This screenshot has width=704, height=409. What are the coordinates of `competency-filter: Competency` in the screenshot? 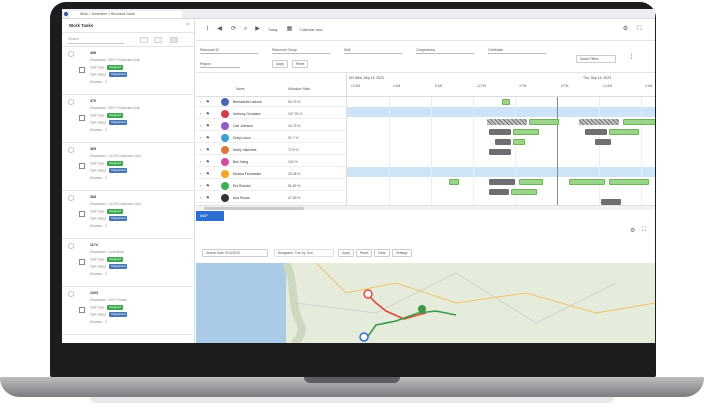 It's located at (445, 50).